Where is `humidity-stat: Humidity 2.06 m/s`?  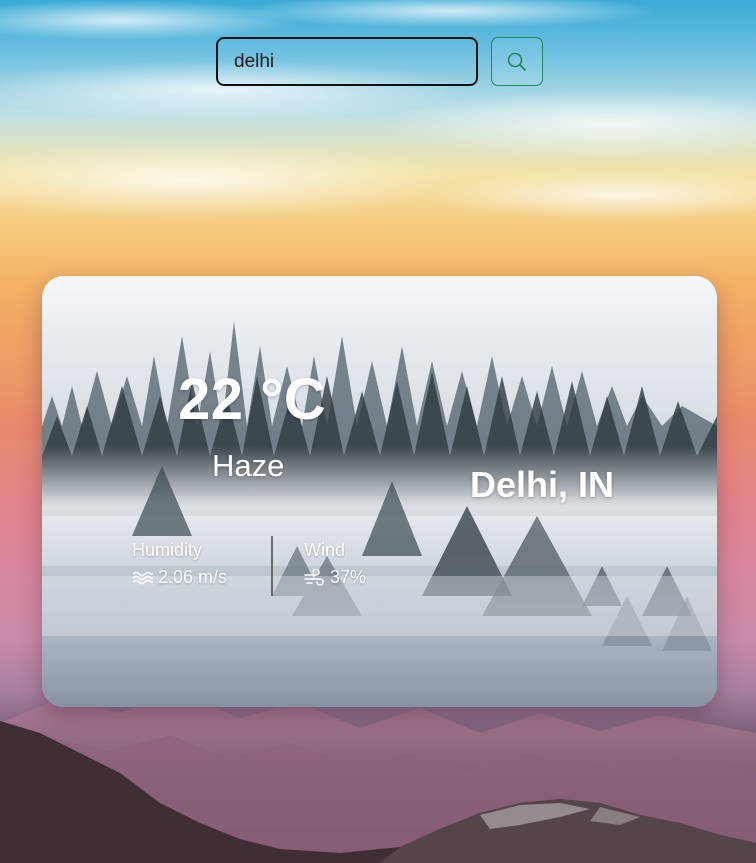
humidity-stat: Humidity 2.06 m/s is located at coordinates (179, 564).